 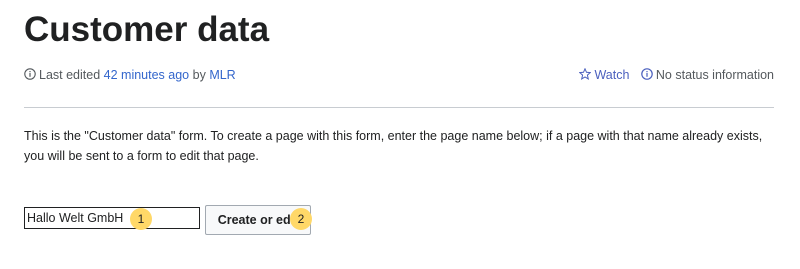 I want to click on editor-link: MLR, so click(x=222, y=75).